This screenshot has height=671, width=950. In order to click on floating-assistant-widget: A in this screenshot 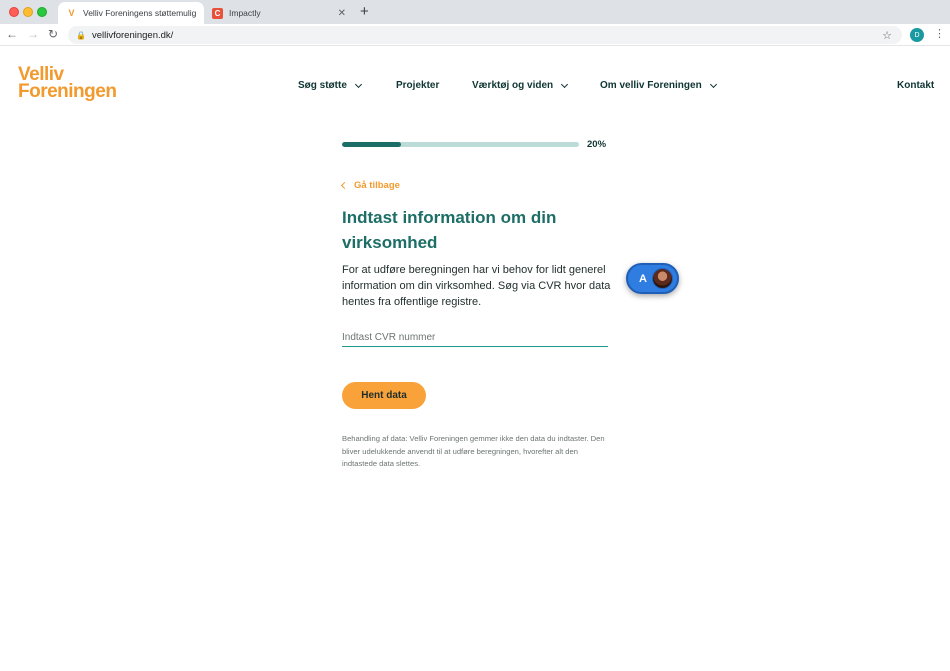, I will do `click(652, 278)`.